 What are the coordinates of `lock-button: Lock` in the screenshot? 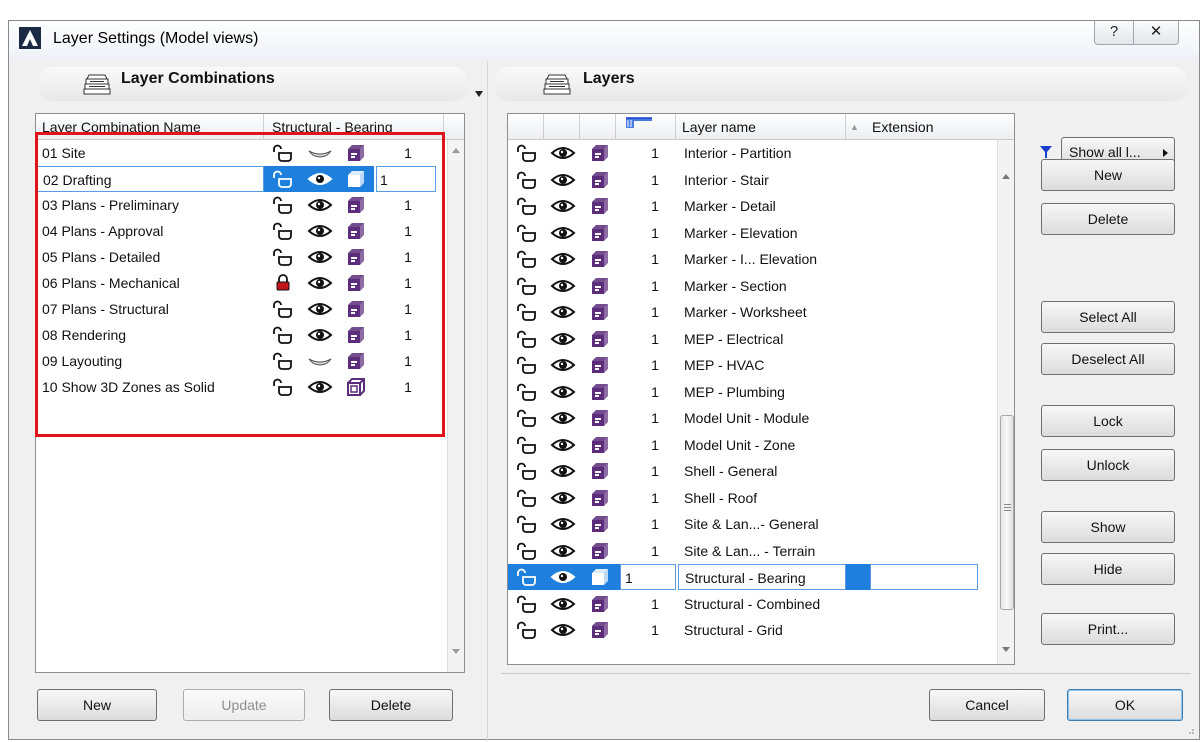 It's located at (1108, 421).